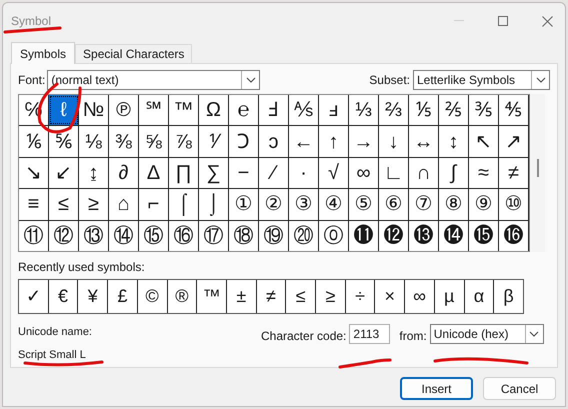  I want to click on recent-symbol-cell: €, so click(63, 296).